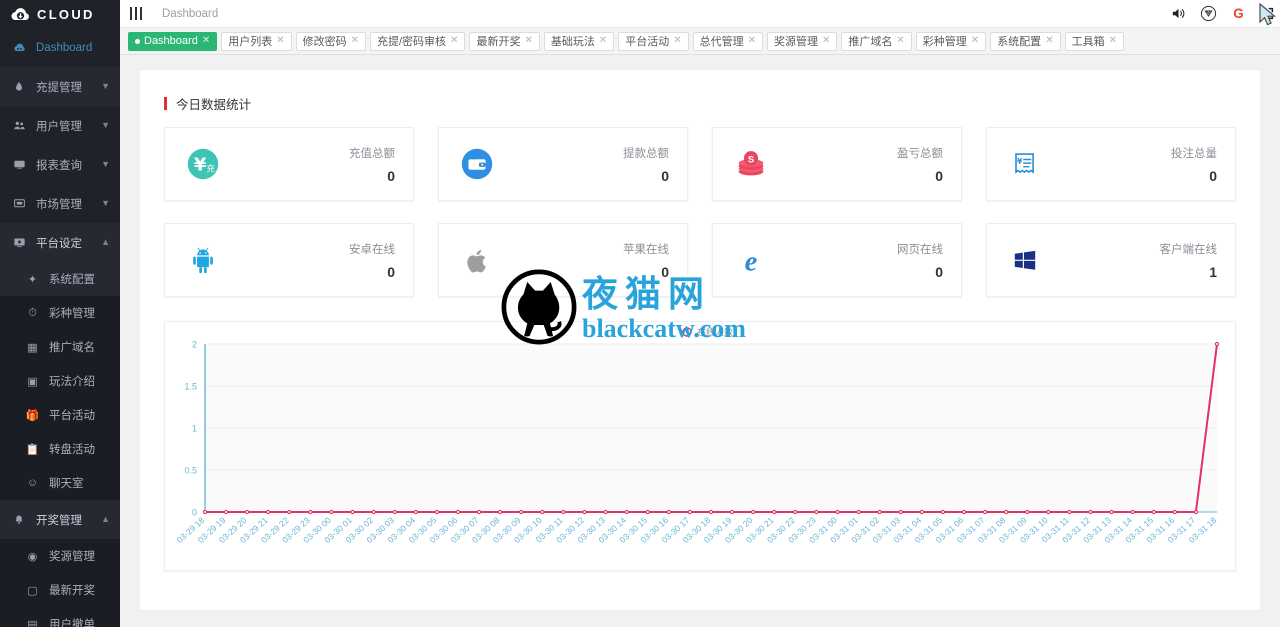 The image size is (1280, 627). I want to click on section-header: 今日数据统计, so click(700, 91).